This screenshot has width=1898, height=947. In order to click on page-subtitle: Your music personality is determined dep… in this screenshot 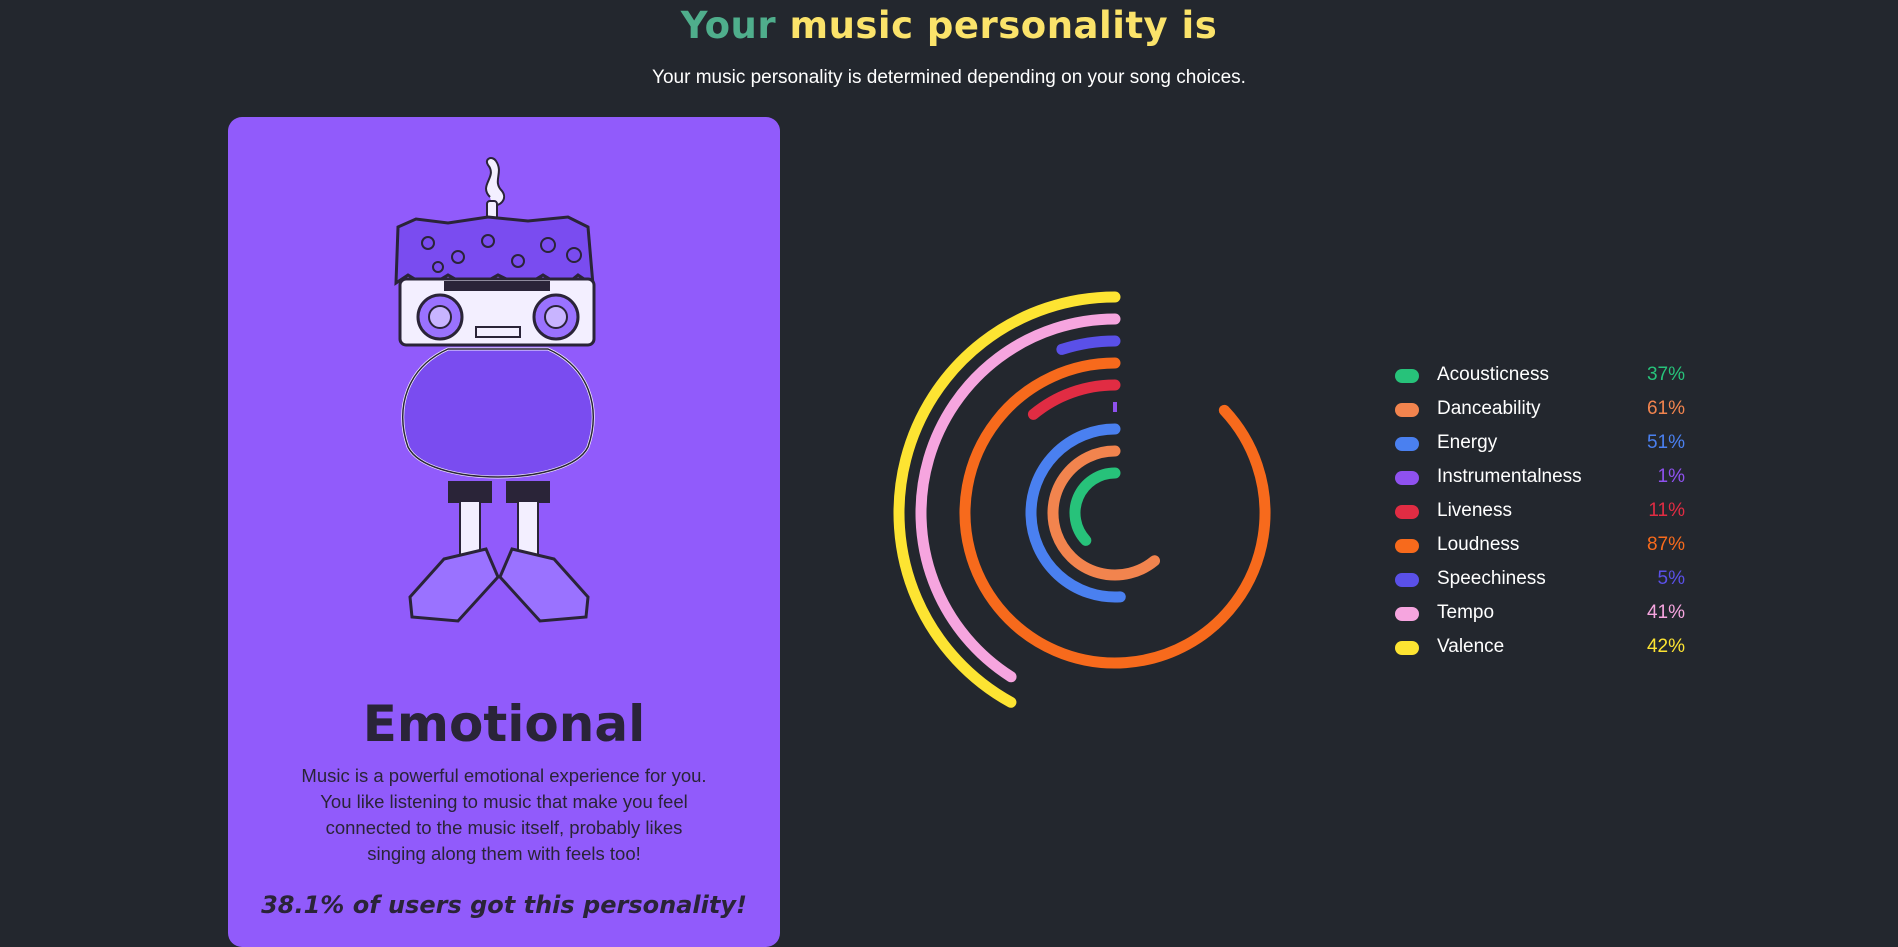, I will do `click(949, 77)`.